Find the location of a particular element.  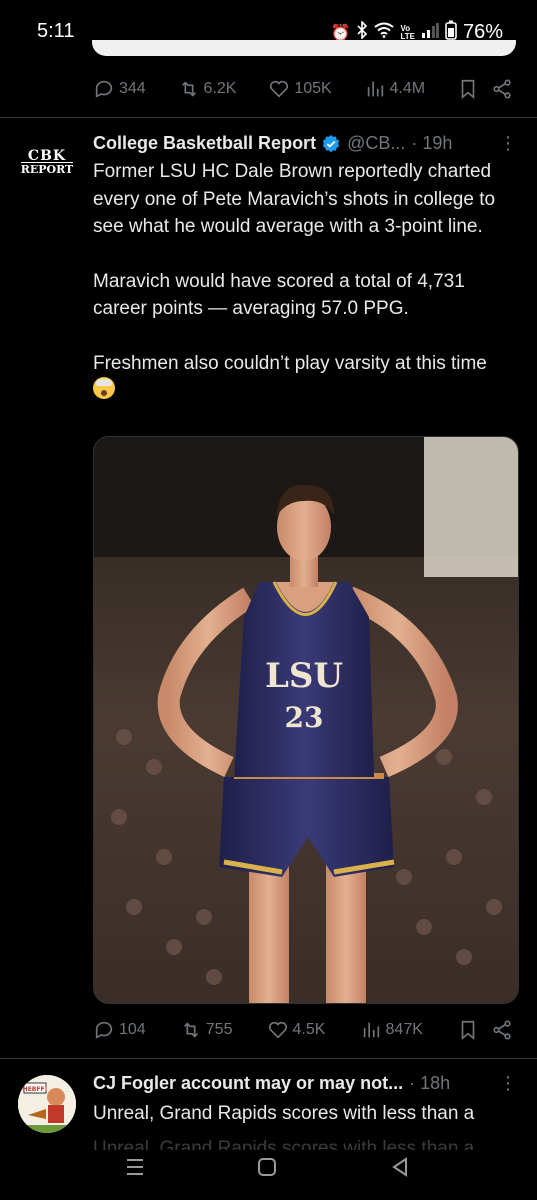

avatar-caption: HEBFF! is located at coordinates (35, 1089).